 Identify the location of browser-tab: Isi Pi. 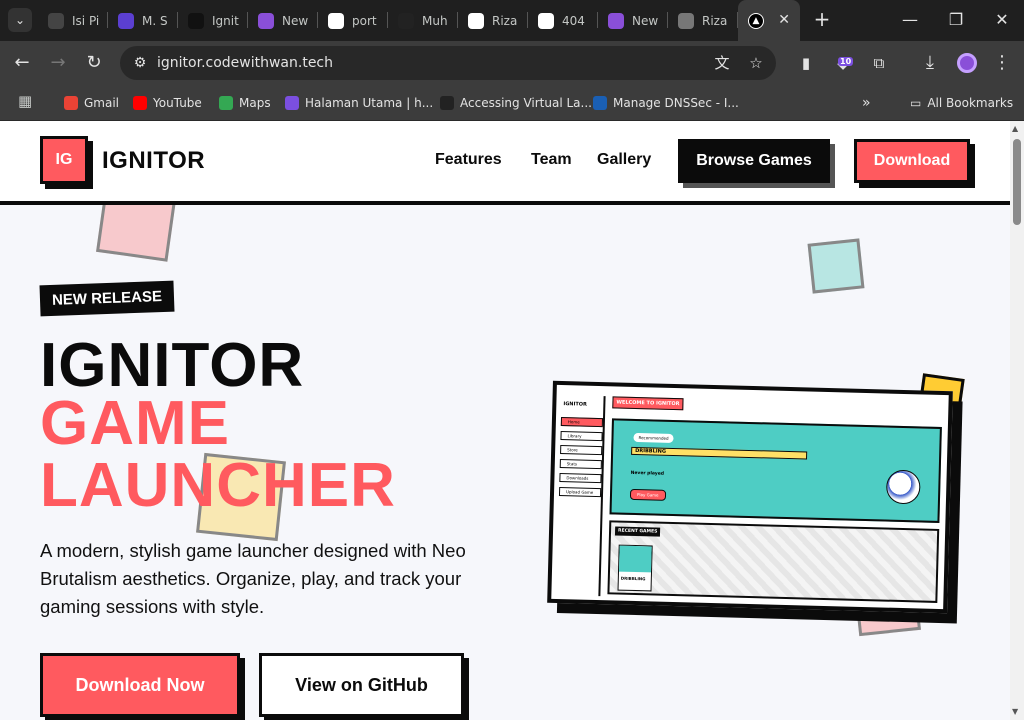
(73, 20).